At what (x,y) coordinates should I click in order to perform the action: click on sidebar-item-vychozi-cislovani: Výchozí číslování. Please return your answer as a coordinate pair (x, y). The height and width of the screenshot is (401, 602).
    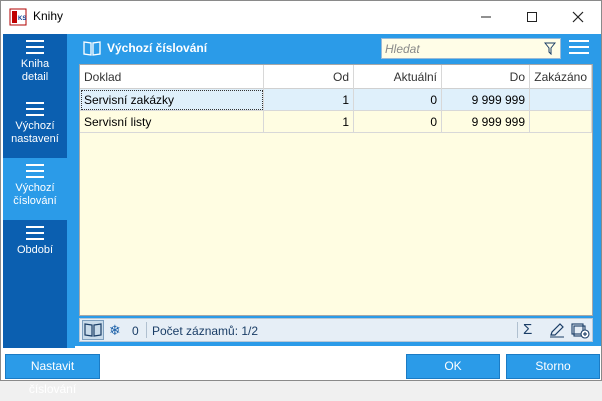
    Looking at the image, I should click on (35, 189).